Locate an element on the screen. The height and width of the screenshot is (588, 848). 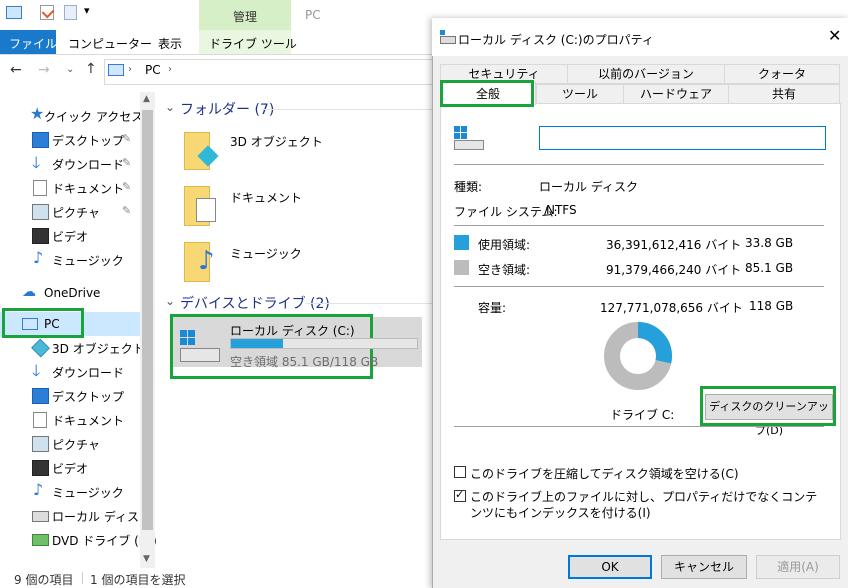
usage-donut-chart is located at coordinates (638, 356).